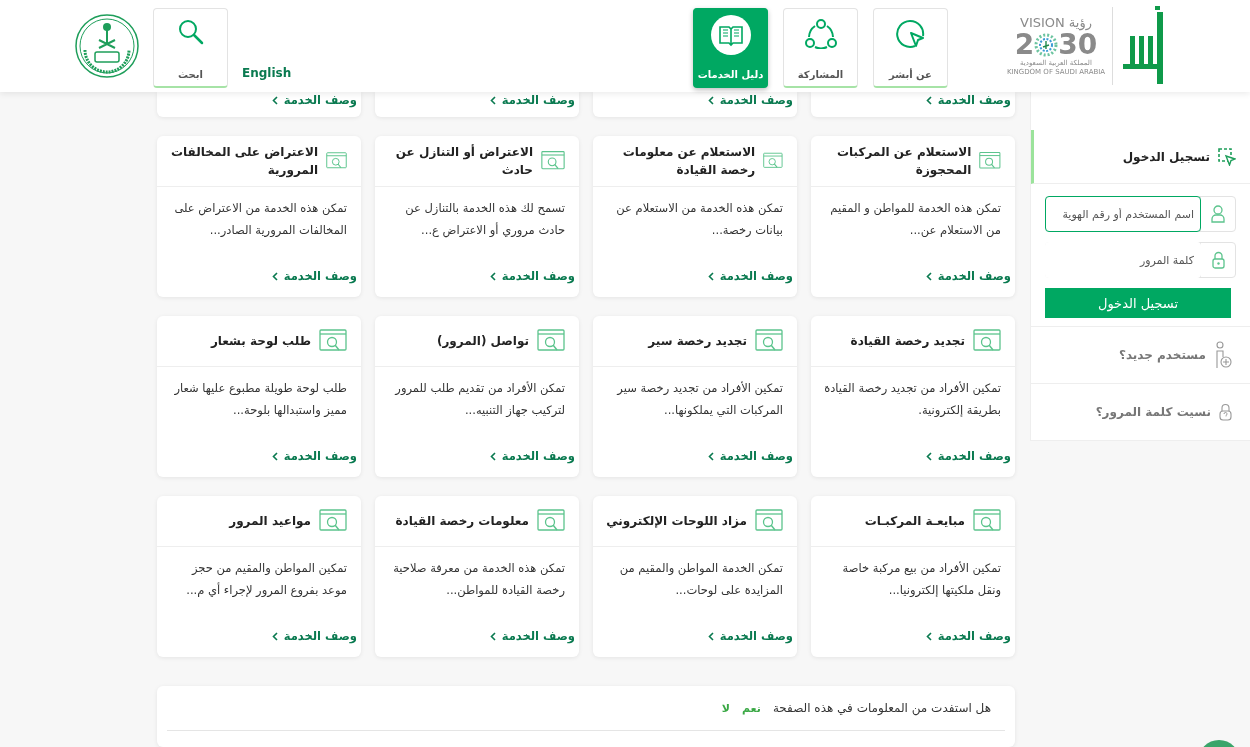 This screenshot has width=1250, height=747. What do you see at coordinates (907, 341) in the screenshot?
I see `card-title: تجديد رخصة القيادة` at bounding box center [907, 341].